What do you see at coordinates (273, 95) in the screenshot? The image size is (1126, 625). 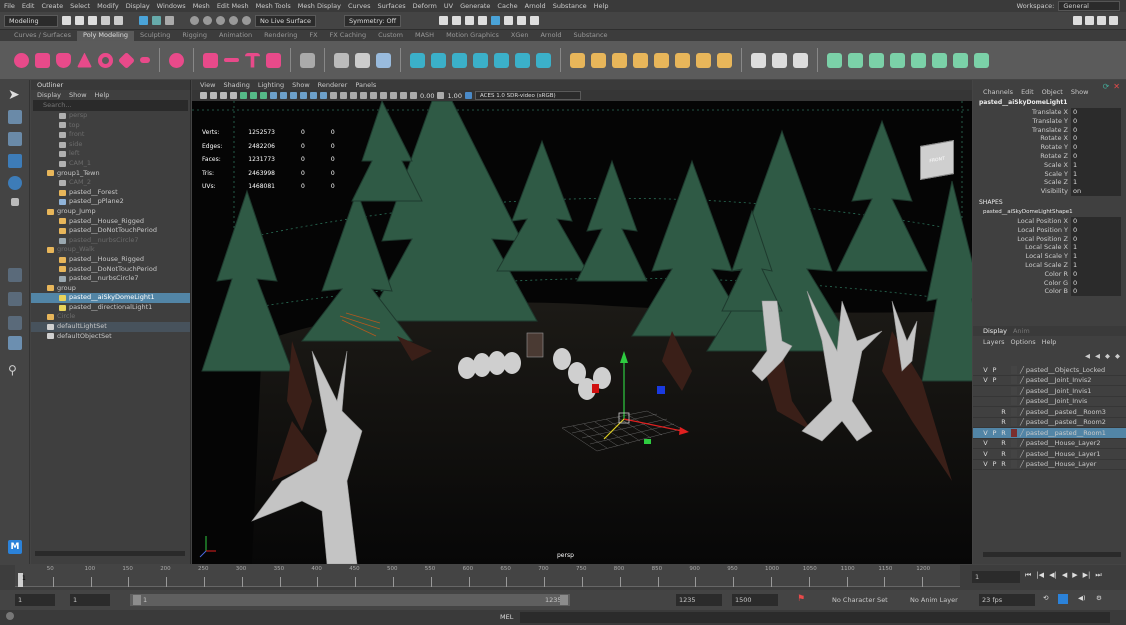 I see `wireframe-icon` at bounding box center [273, 95].